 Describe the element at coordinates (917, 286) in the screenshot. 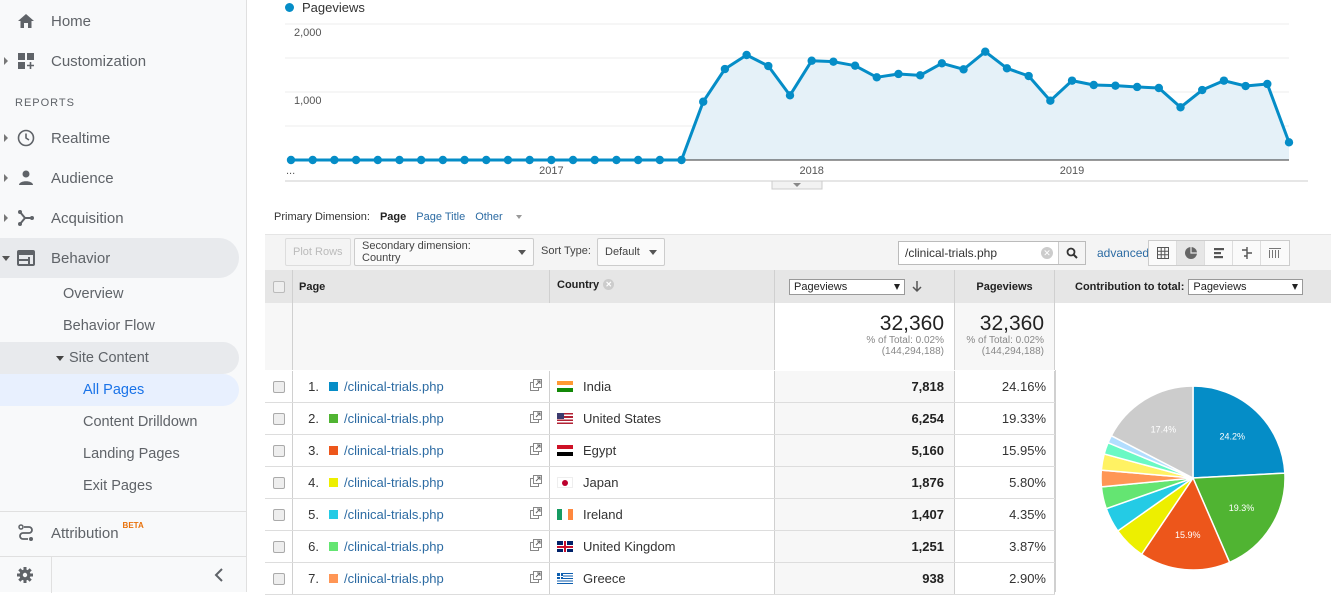

I see `sort-descending-arrow-icon` at that location.